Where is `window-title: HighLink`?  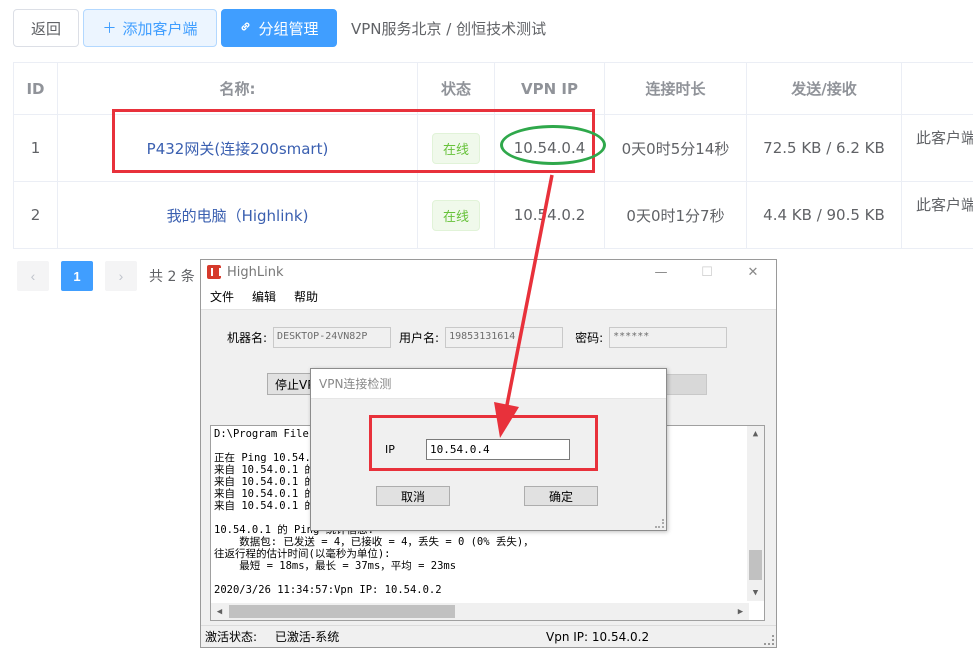
window-title: HighLink is located at coordinates (255, 272).